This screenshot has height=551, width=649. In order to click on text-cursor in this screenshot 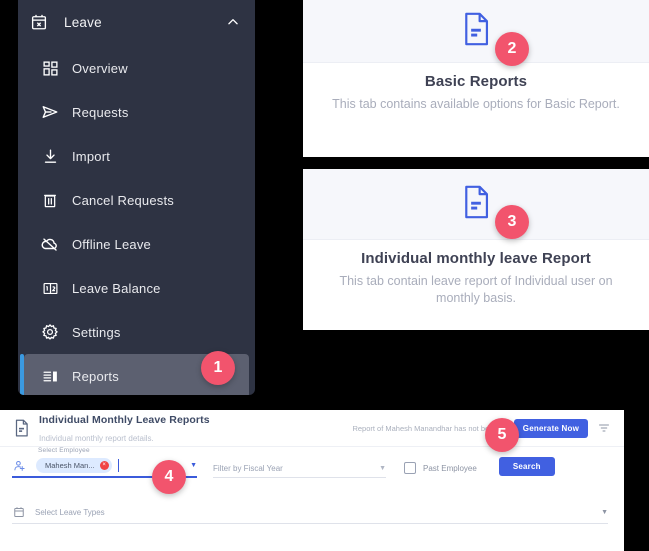, I will do `click(118, 465)`.